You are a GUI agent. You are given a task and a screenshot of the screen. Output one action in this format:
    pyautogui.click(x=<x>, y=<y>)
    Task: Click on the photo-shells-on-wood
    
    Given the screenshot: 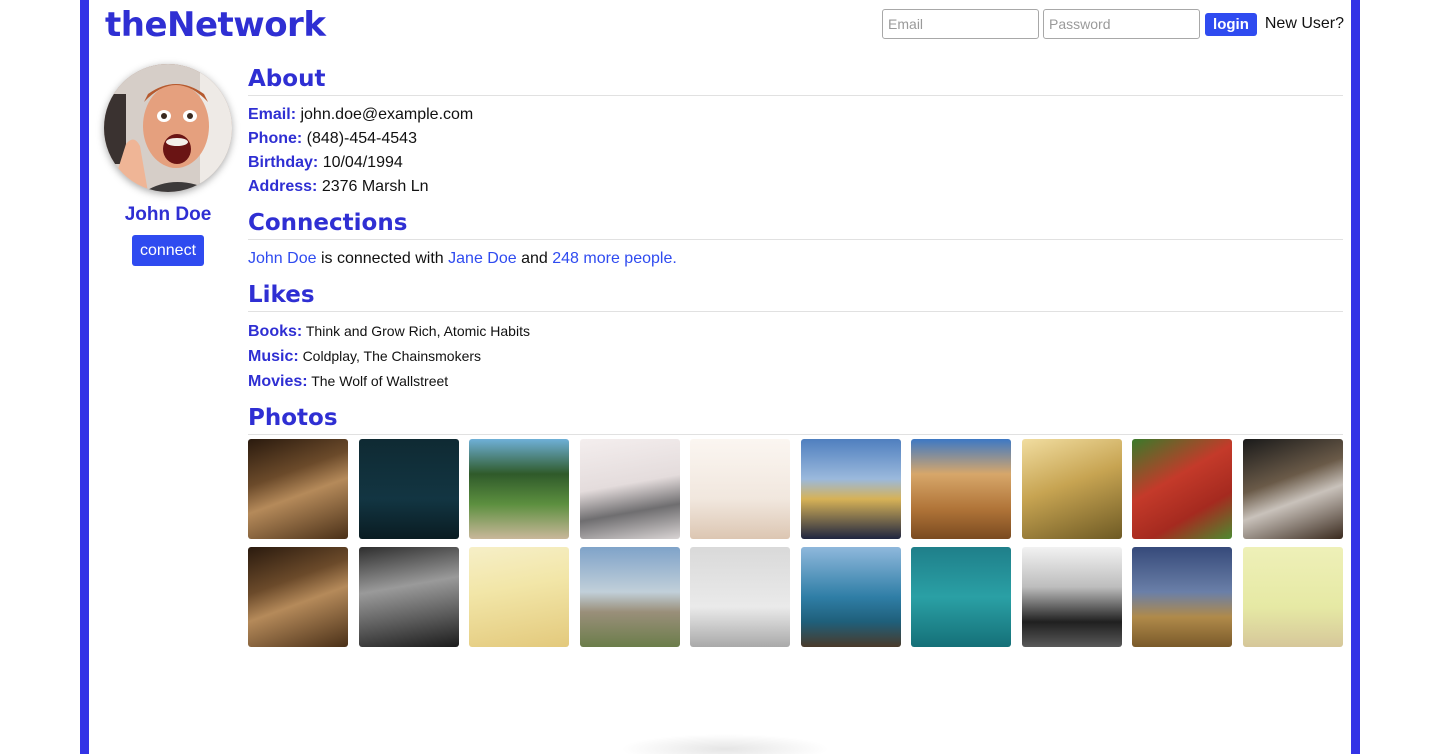 What is the action you would take?
    pyautogui.click(x=298, y=489)
    